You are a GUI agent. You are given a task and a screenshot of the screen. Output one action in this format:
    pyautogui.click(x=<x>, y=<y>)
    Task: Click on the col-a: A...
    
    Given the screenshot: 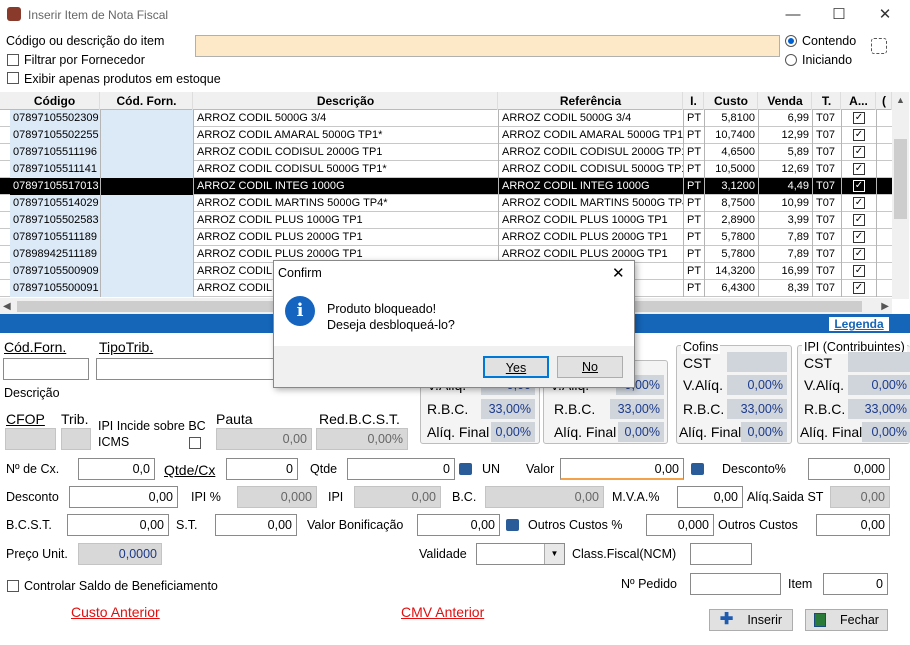 What is the action you would take?
    pyautogui.click(x=859, y=101)
    